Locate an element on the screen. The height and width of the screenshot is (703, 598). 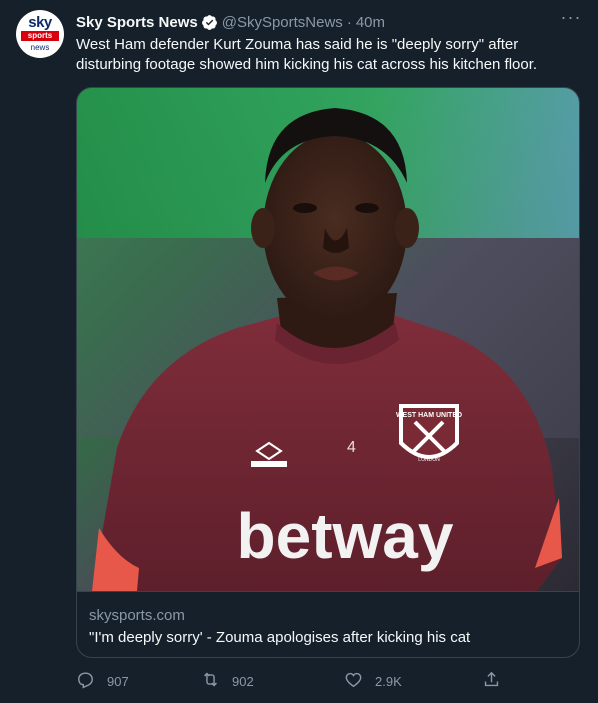
share-icon is located at coordinates (497, 681).